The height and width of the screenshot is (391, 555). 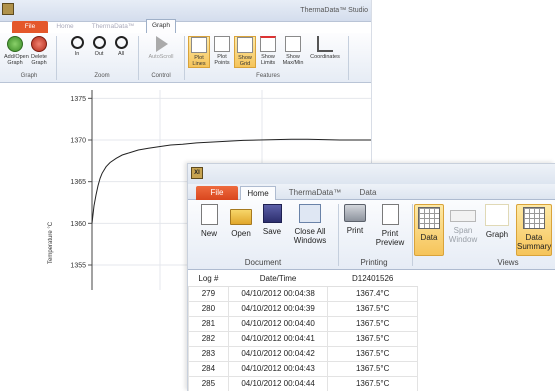 What do you see at coordinates (325, 48) in the screenshot?
I see `coordinates-button: Coordinates` at bounding box center [325, 48].